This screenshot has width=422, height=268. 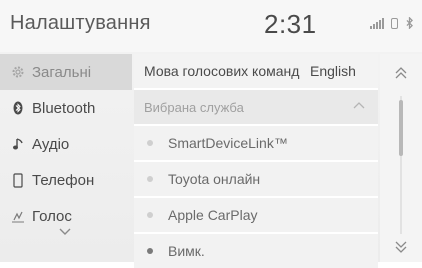 What do you see at coordinates (401, 73) in the screenshot?
I see `double-chevron-up-icon` at bounding box center [401, 73].